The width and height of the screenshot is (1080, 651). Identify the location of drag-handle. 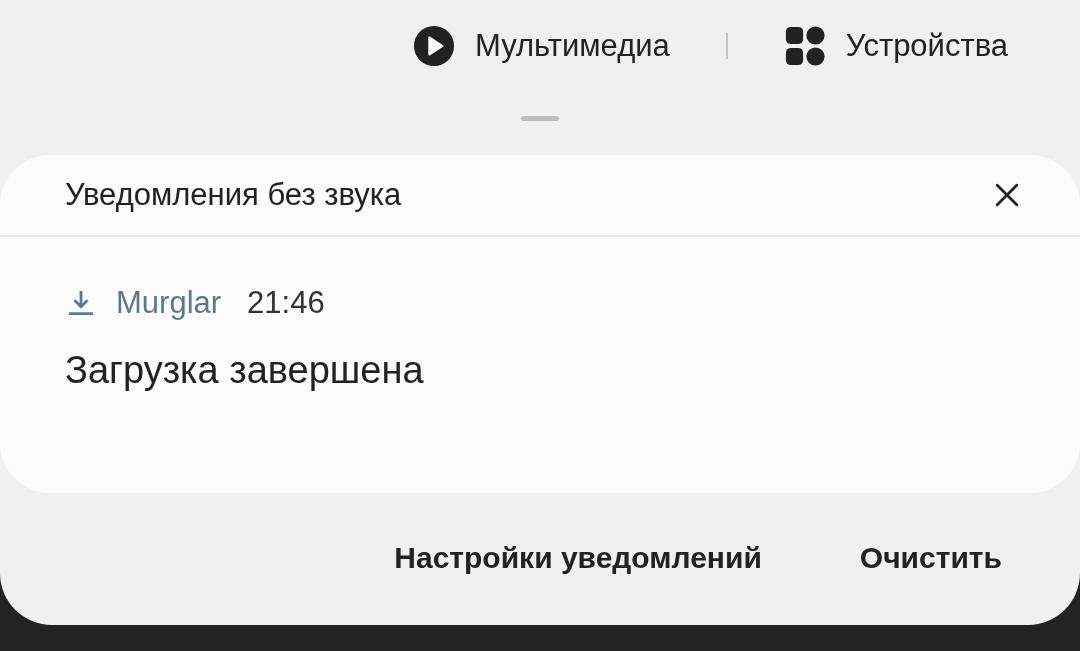
(540, 118).